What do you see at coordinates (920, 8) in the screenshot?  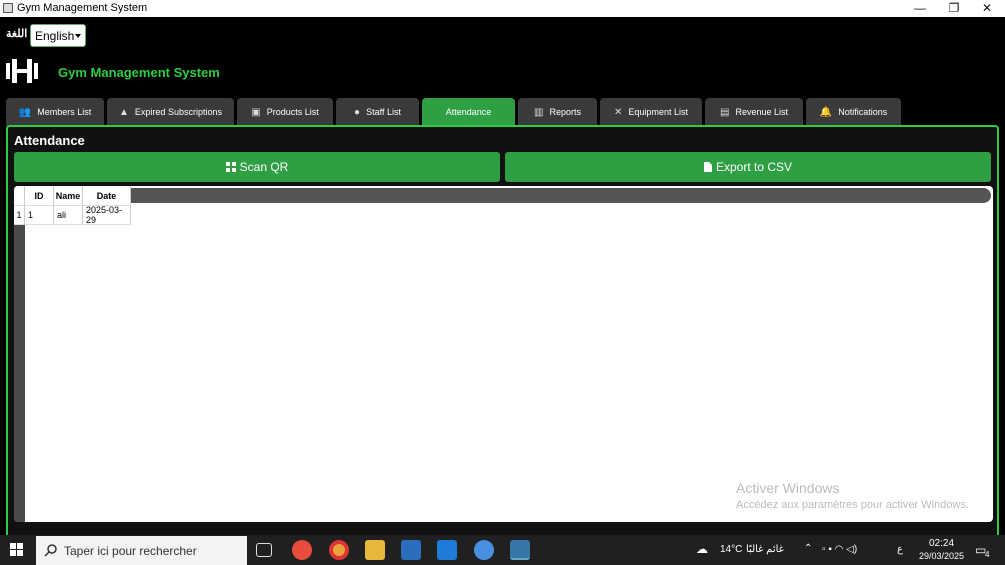 I see `minimize-button: —` at bounding box center [920, 8].